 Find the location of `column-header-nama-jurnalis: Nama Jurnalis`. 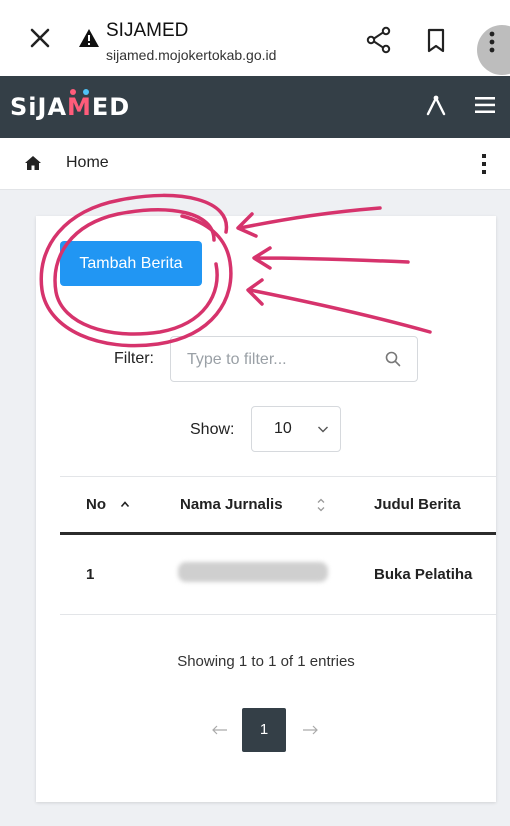

column-header-nama-jurnalis: Nama Jurnalis is located at coordinates (231, 504).